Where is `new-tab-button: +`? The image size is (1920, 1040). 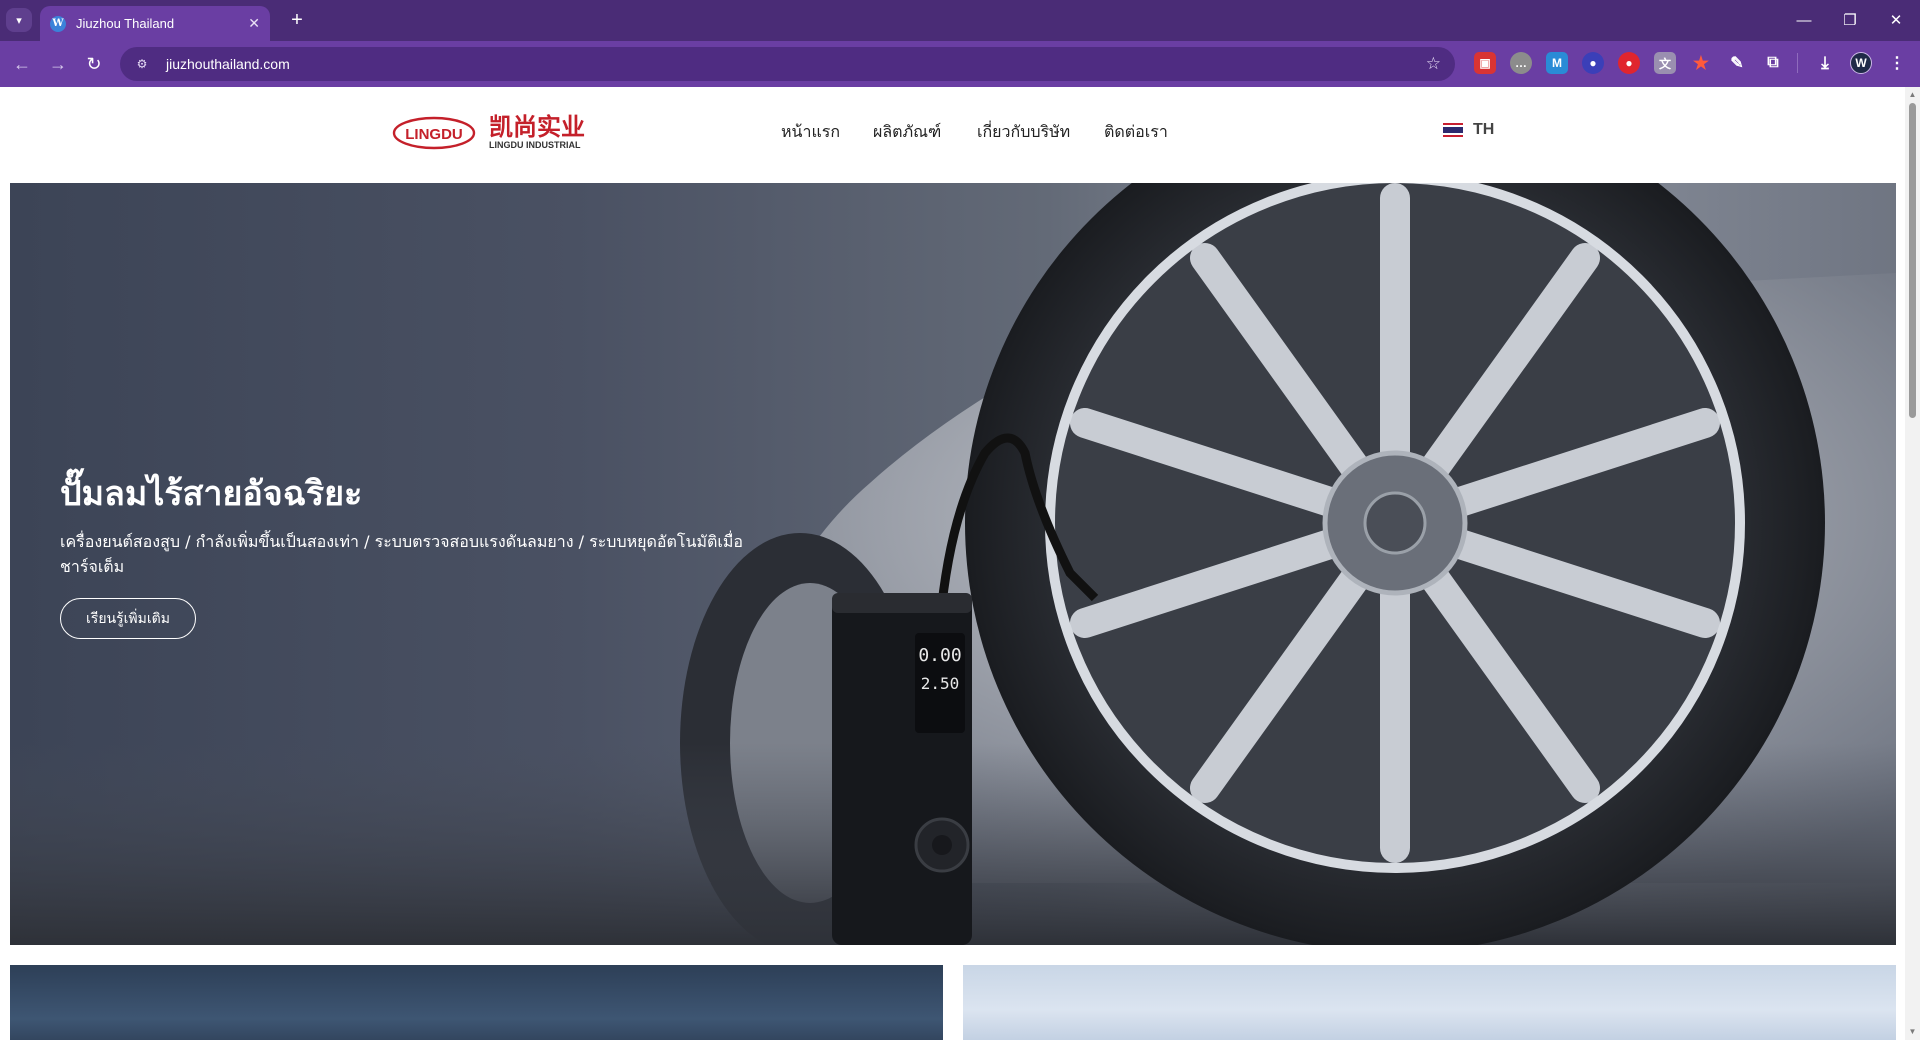
new-tab-button: + is located at coordinates (297, 20).